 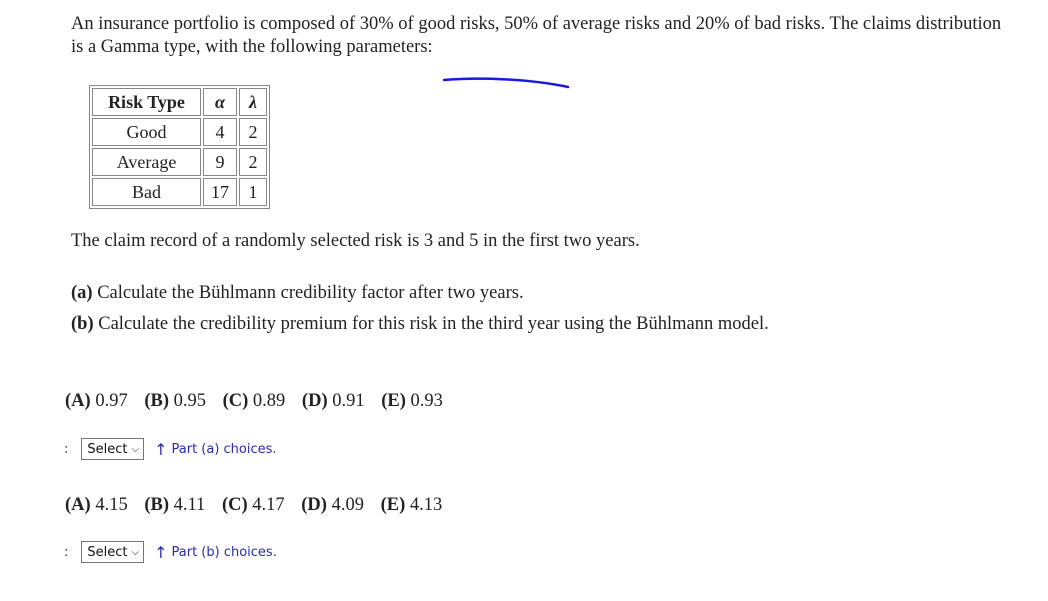 What do you see at coordinates (220, 192) in the screenshot?
I see `cell-alpha: 17` at bounding box center [220, 192].